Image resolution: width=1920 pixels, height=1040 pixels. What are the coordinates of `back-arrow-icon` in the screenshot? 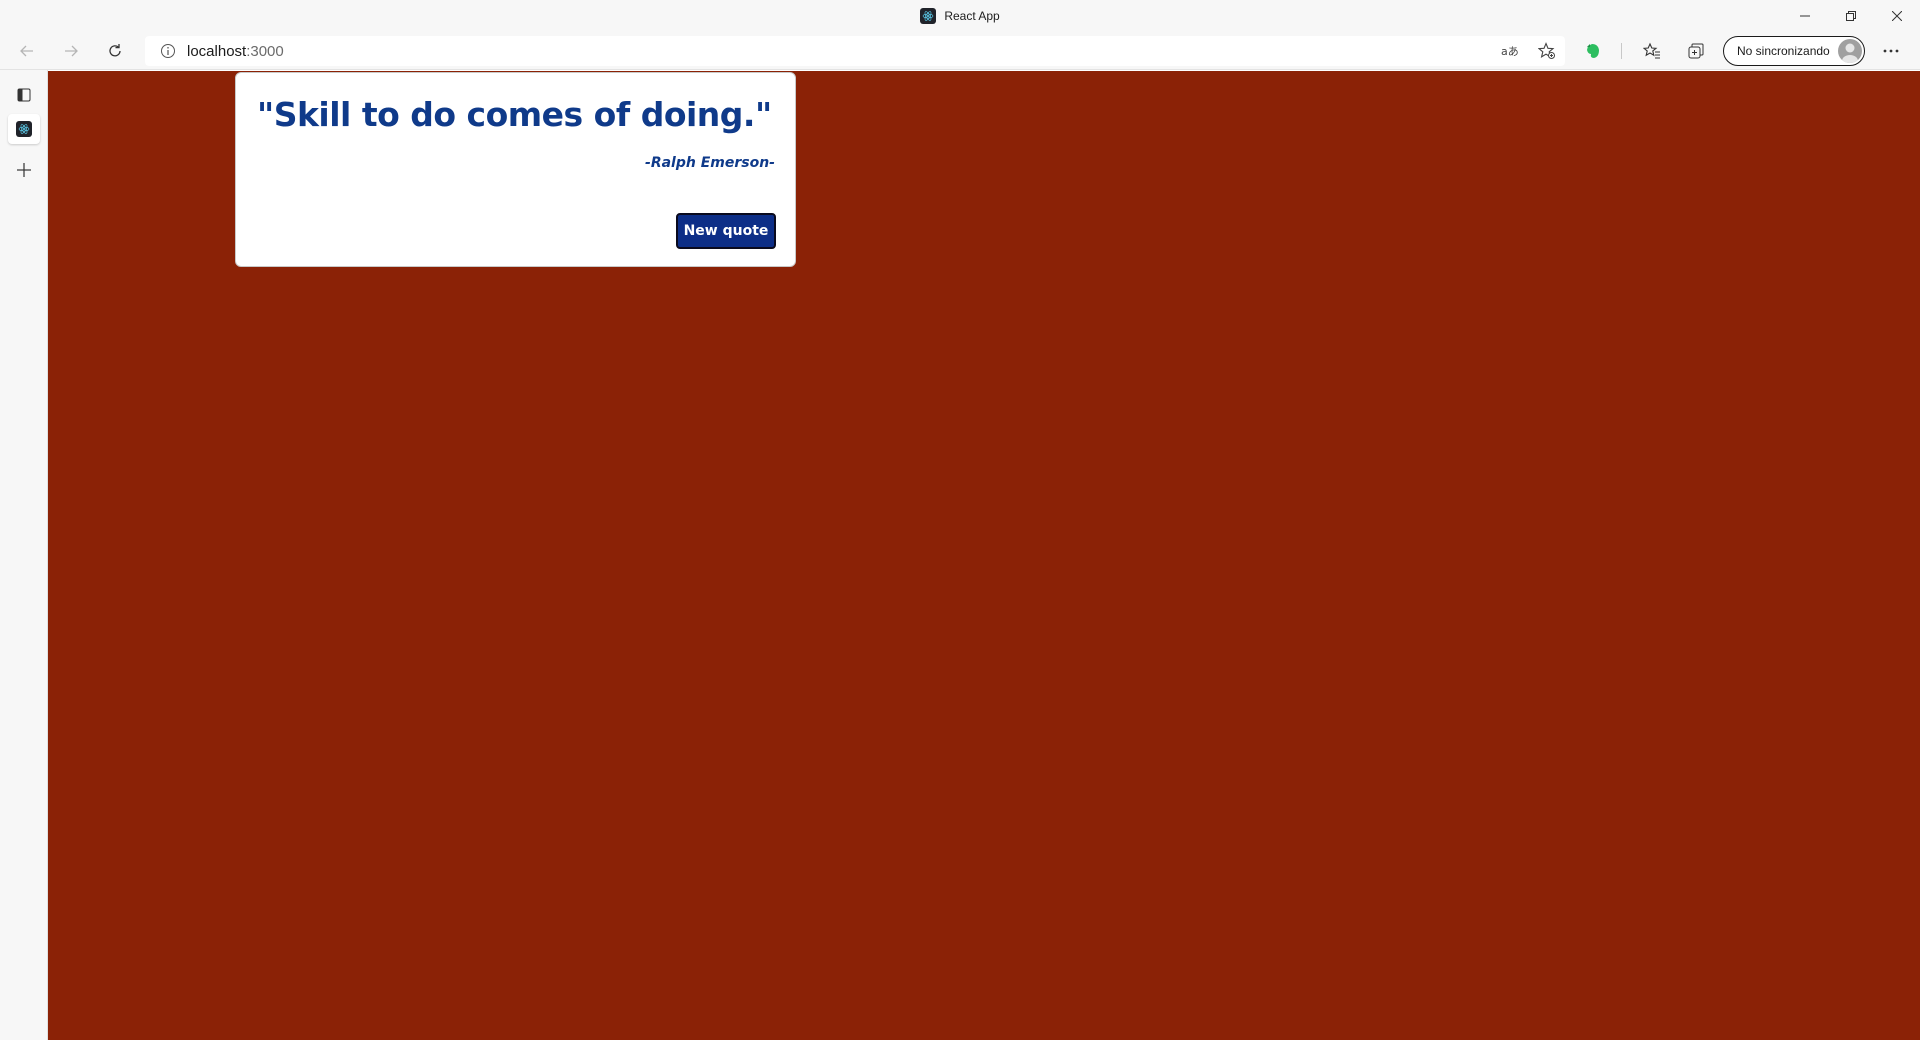 It's located at (26, 51).